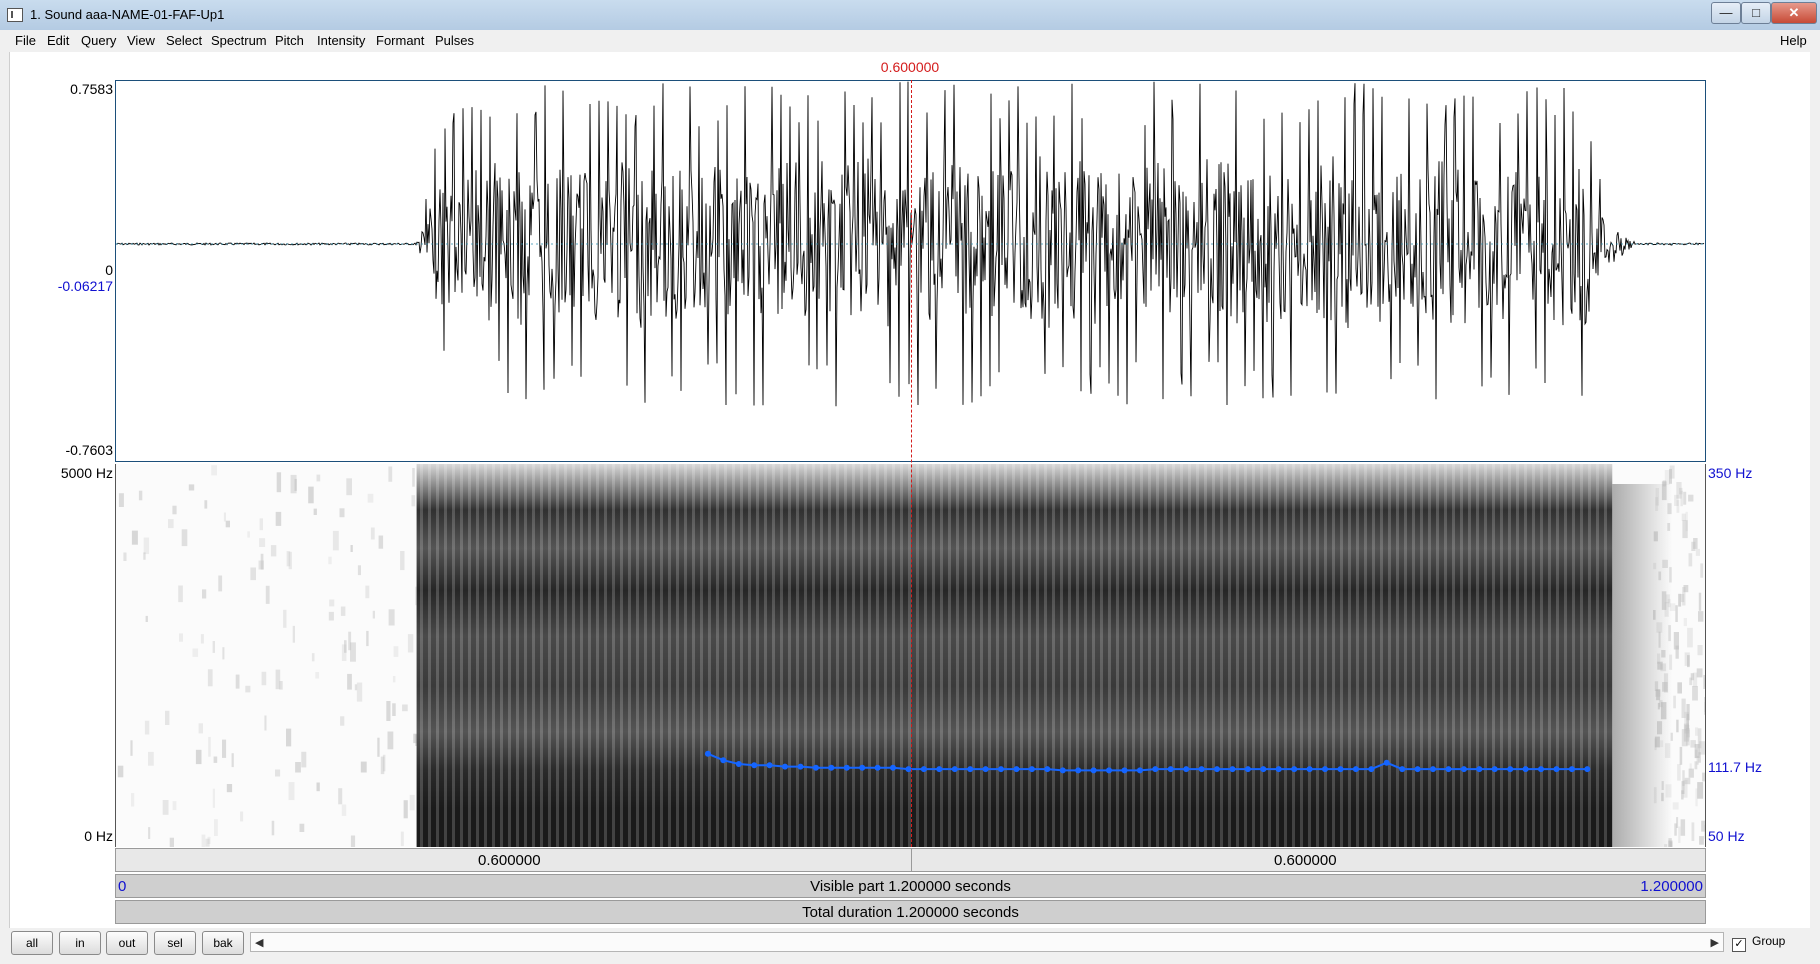  Describe the element at coordinates (141, 40) in the screenshot. I see `menu-view: View` at that location.